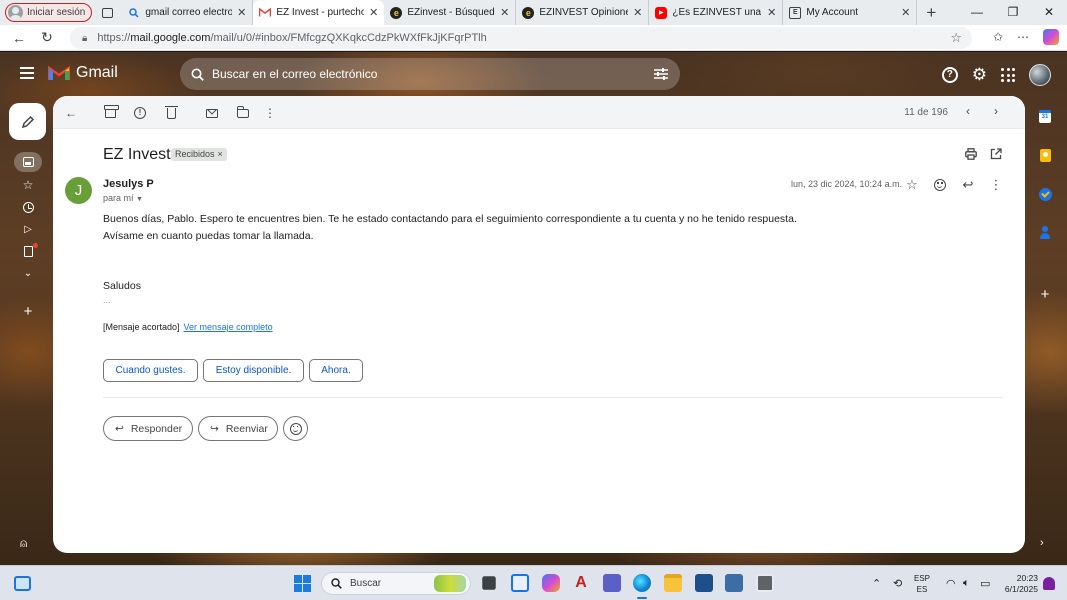 This screenshot has width=1067, height=600. I want to click on edge-icon, so click(642, 586).